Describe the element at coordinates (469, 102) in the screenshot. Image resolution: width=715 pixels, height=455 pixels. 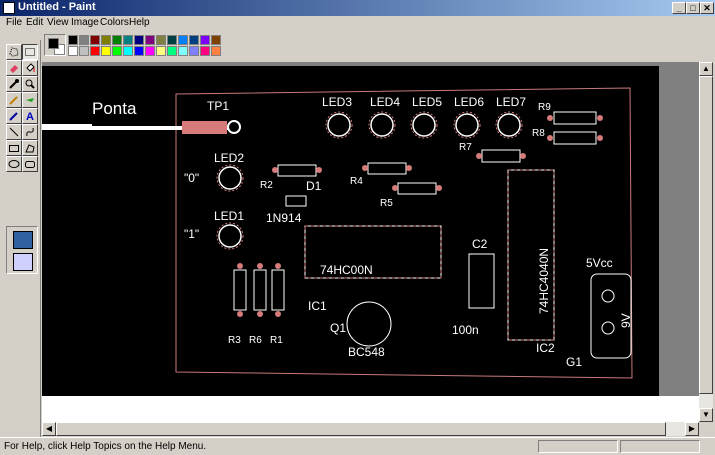
I see `led6-label: LED6` at that location.